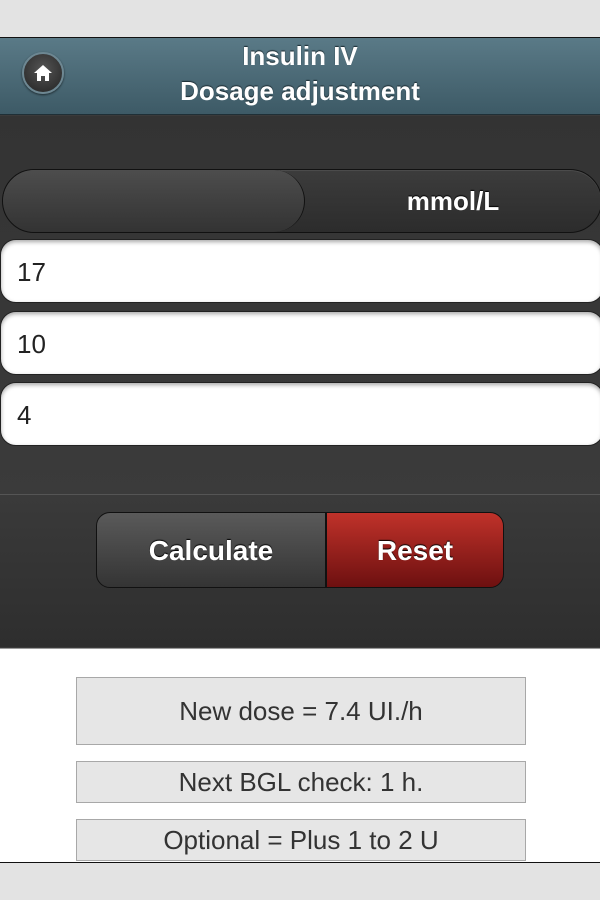 The height and width of the screenshot is (900, 600). What do you see at coordinates (300, 271) in the screenshot?
I see `bgl-input-1: 17` at bounding box center [300, 271].